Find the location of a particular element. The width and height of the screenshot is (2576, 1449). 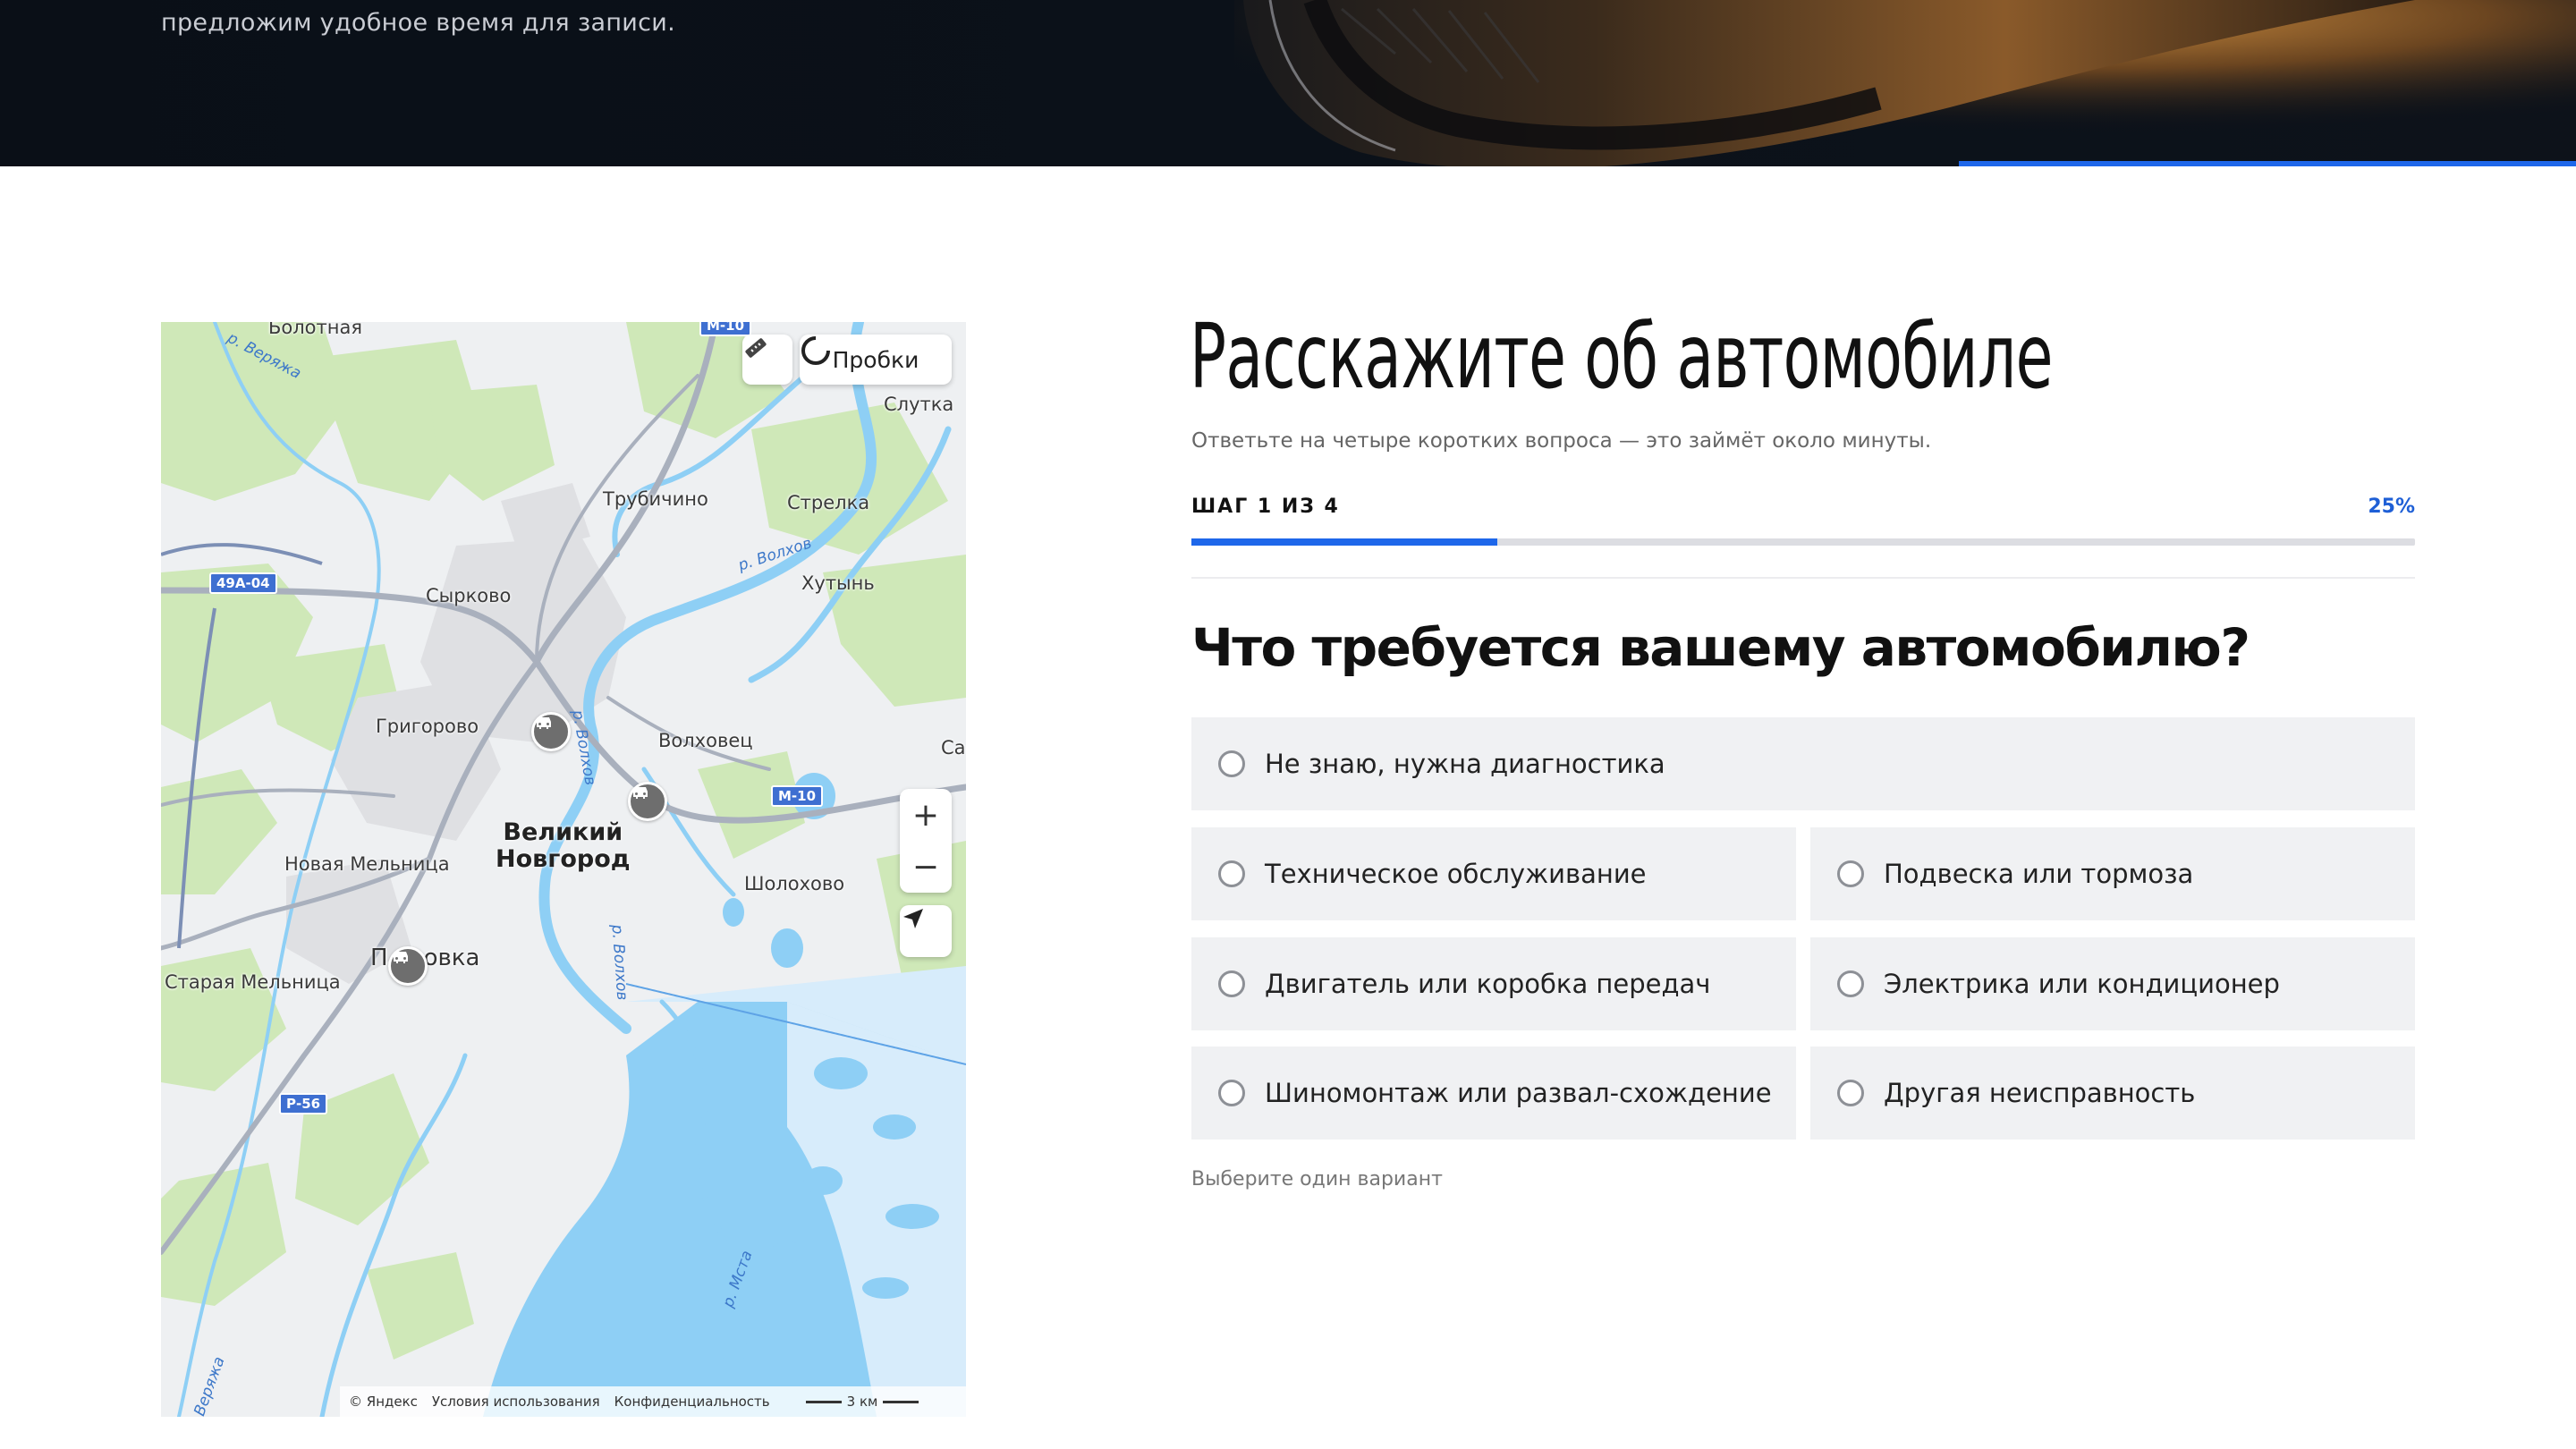

option-label: Техническое обслуживание is located at coordinates (1456, 874).